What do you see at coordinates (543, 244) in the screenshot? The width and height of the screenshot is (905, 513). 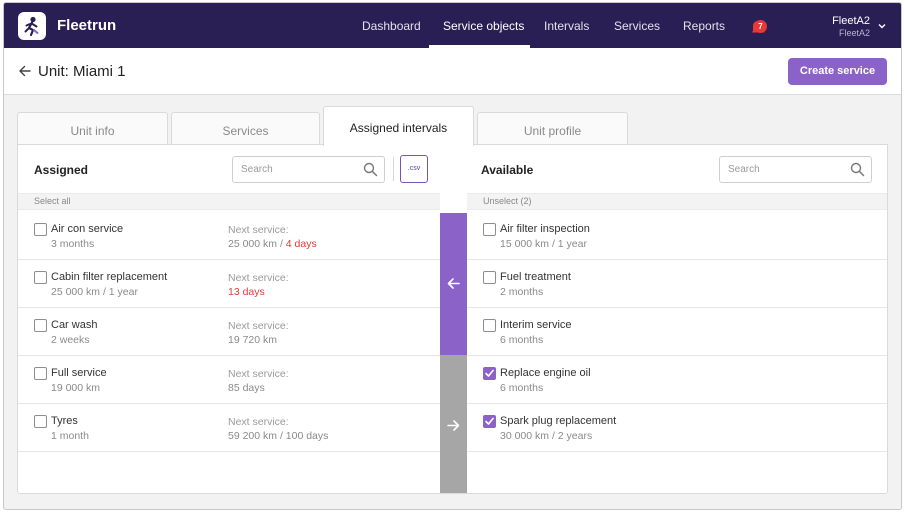 I see `interval-period: 15 000 km / 1 year` at bounding box center [543, 244].